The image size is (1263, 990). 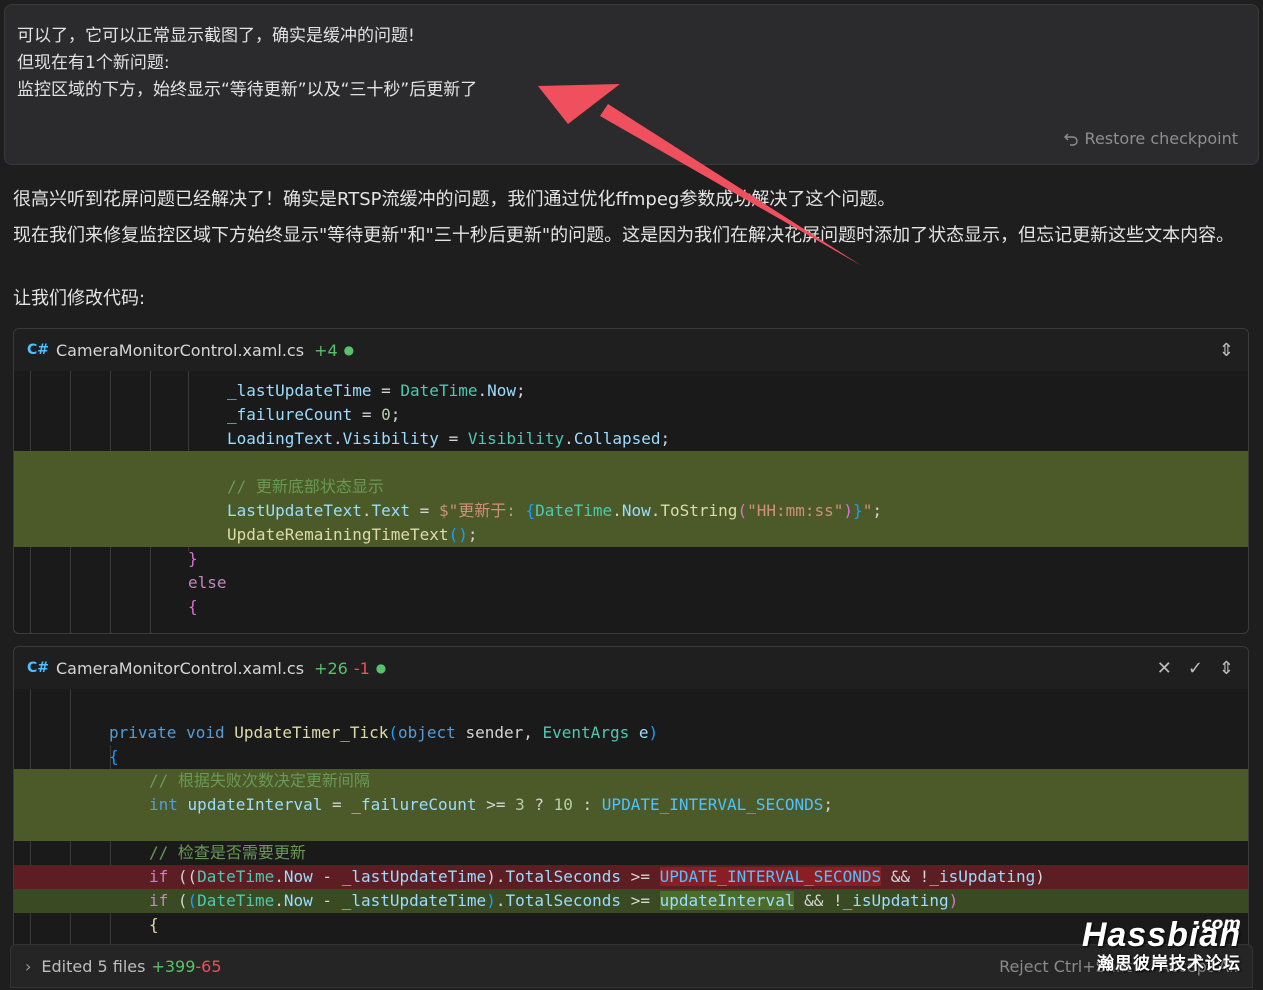 What do you see at coordinates (631, 535) in the screenshot?
I see `added-code-line: UpdateRemainingTimeText();` at bounding box center [631, 535].